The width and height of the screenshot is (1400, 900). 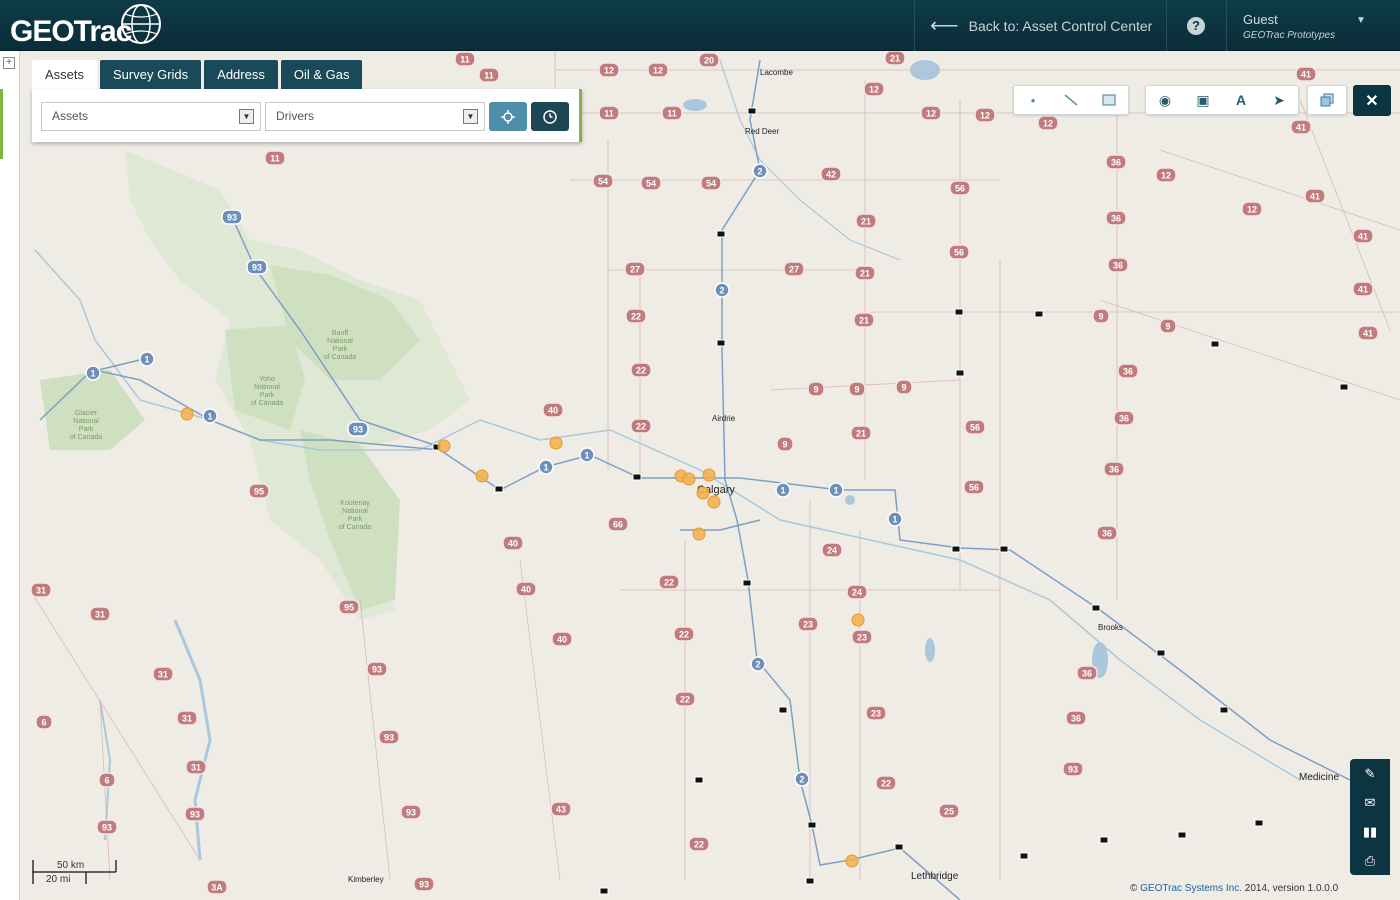 What do you see at coordinates (1165, 100) in the screenshot?
I see `globe-button: ◉` at bounding box center [1165, 100].